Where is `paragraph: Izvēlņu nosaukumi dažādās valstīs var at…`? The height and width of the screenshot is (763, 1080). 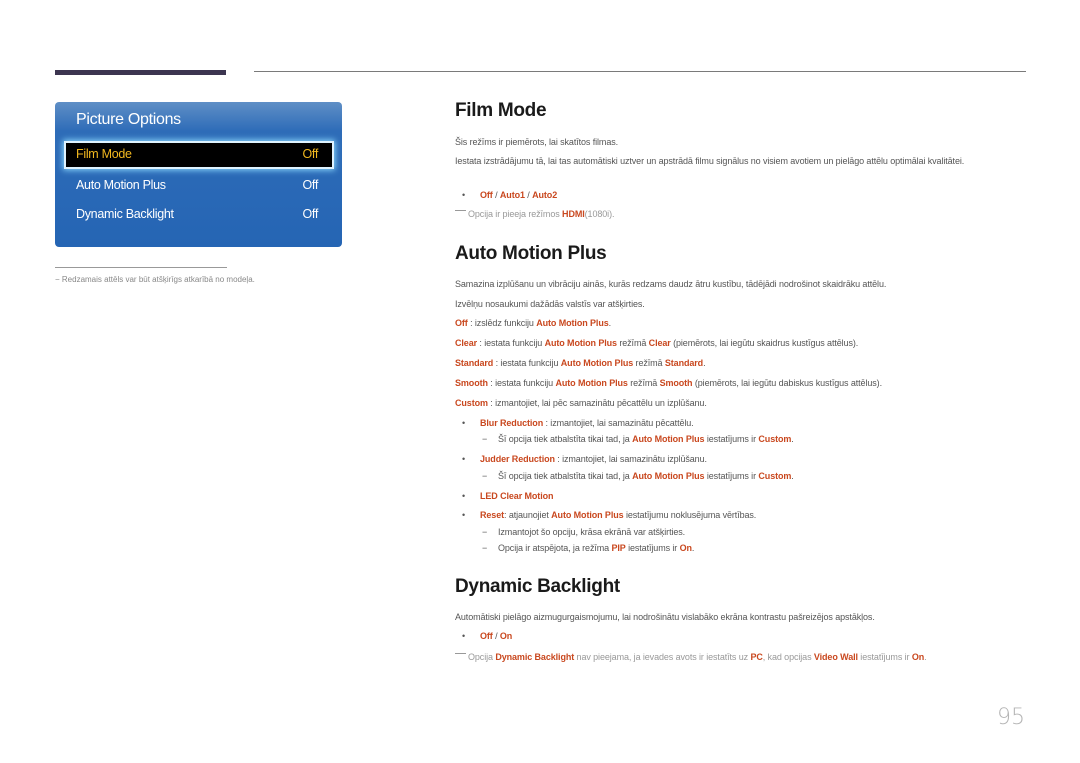
paragraph: Izvēlņu nosaukumi dažādās valstīs var at… is located at coordinates (550, 304).